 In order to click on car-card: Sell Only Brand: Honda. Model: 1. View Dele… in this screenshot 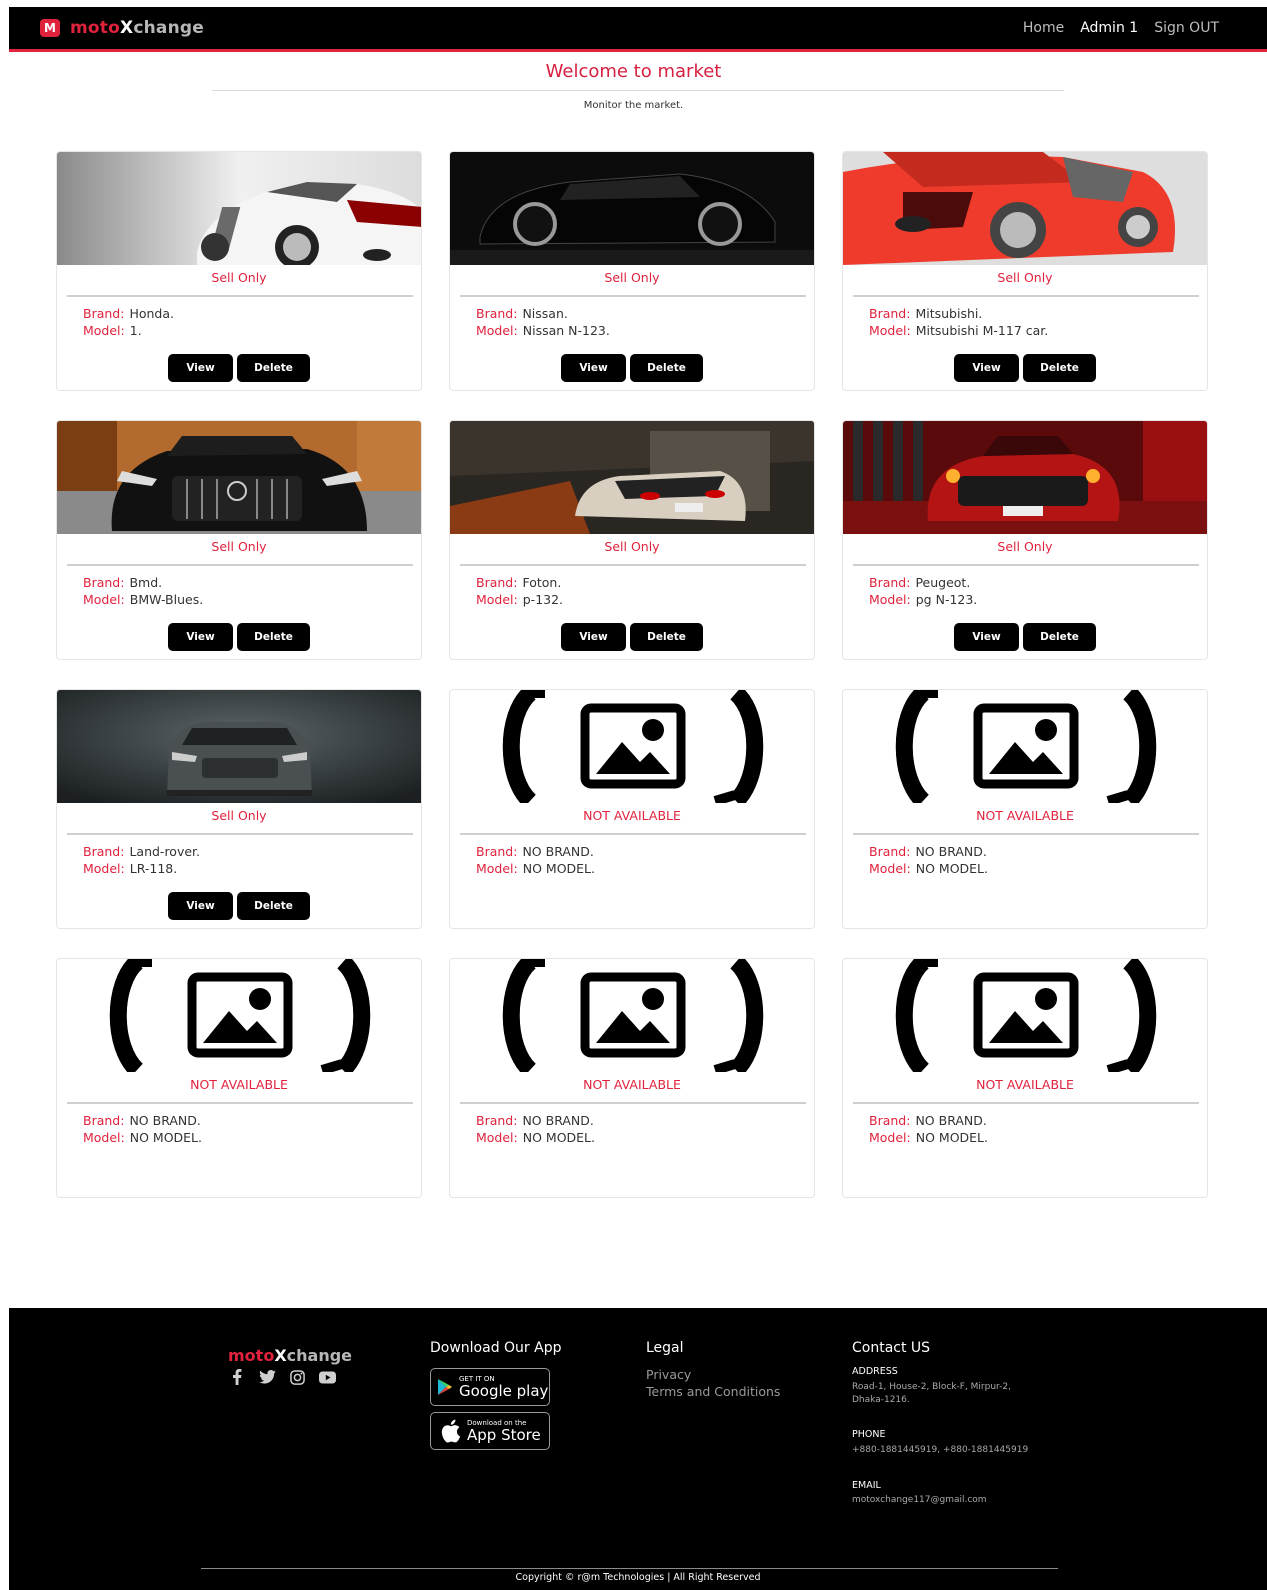, I will do `click(239, 271)`.